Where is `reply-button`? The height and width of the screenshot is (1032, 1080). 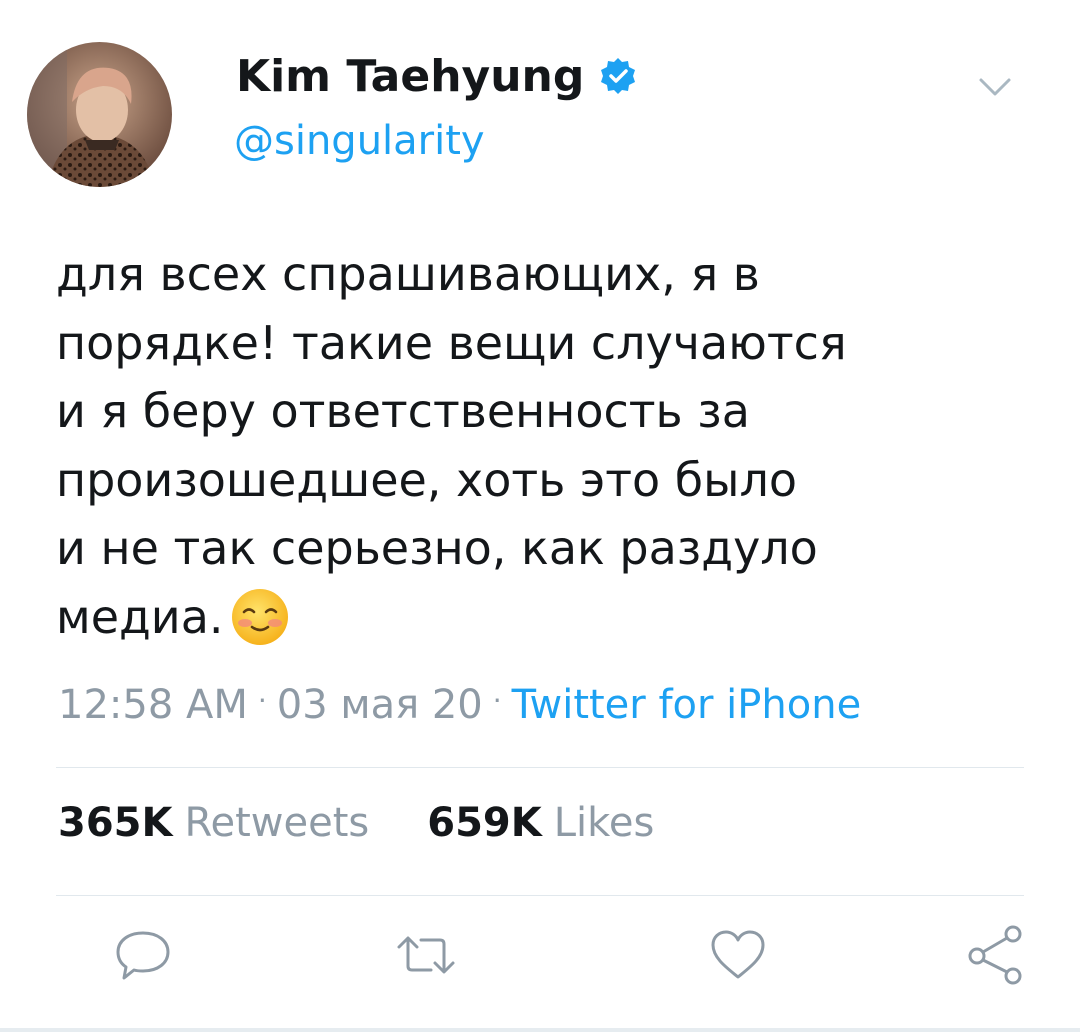 reply-button is located at coordinates (143, 955).